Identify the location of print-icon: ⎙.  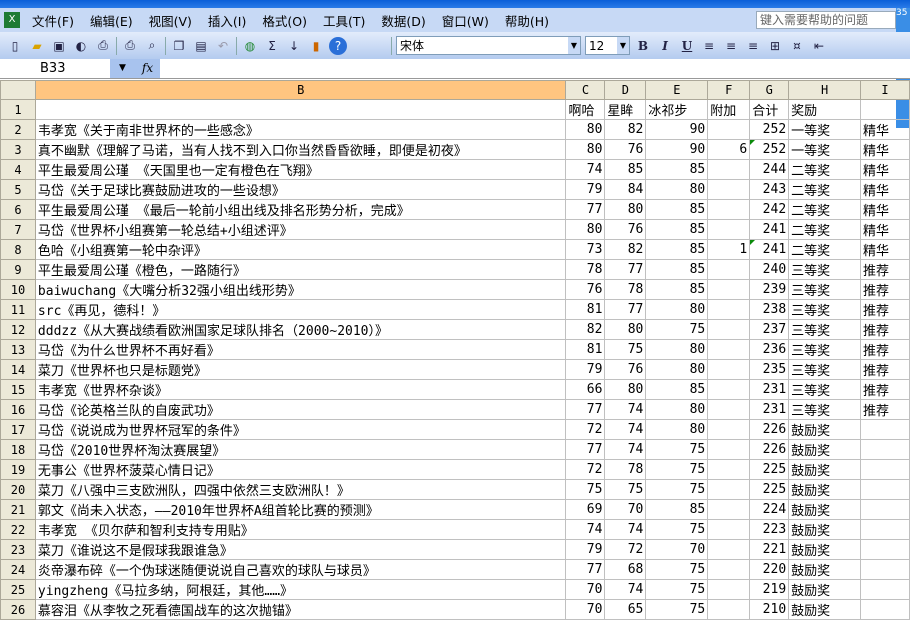
(130, 46).